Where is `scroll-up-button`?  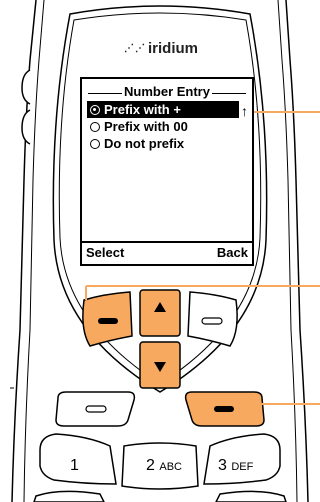 scroll-up-button is located at coordinates (160, 313).